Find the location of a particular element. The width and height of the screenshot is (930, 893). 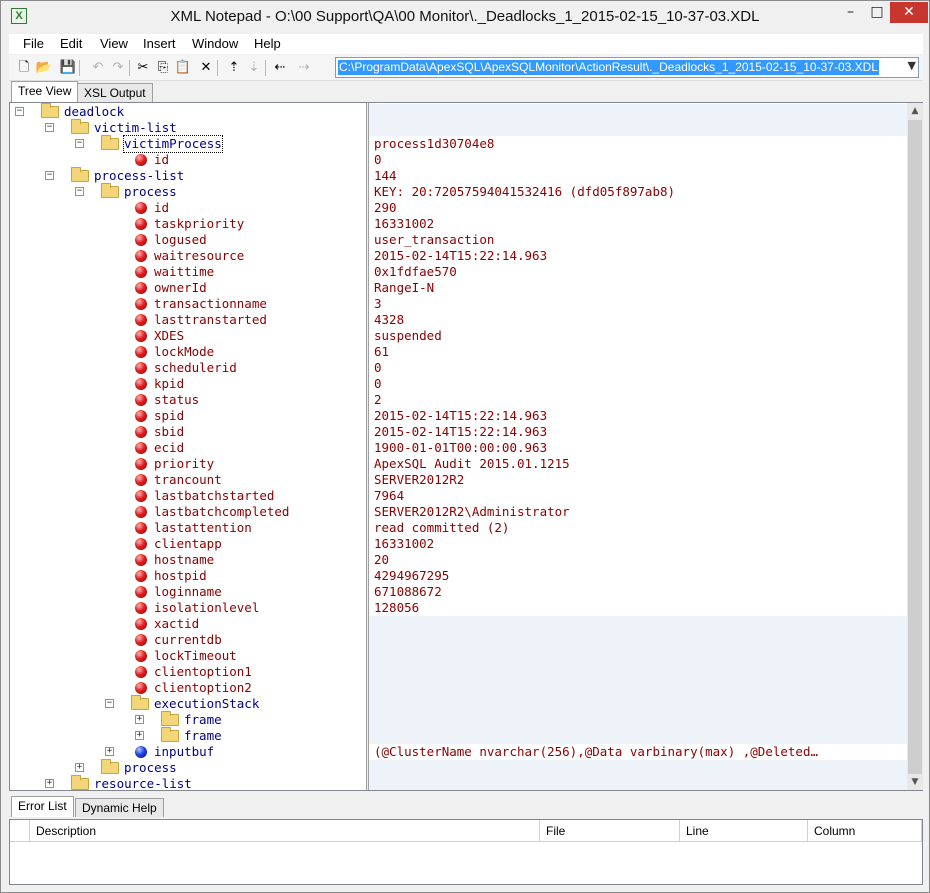

tree-node: sbid is located at coordinates (188, 432).